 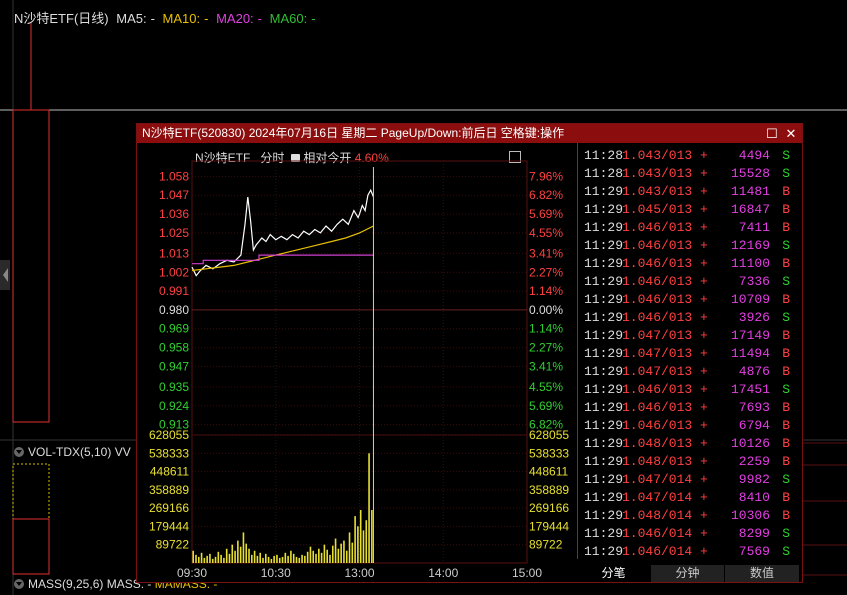 I want to click on ma60-label: MA60:, so click(x=288, y=18).